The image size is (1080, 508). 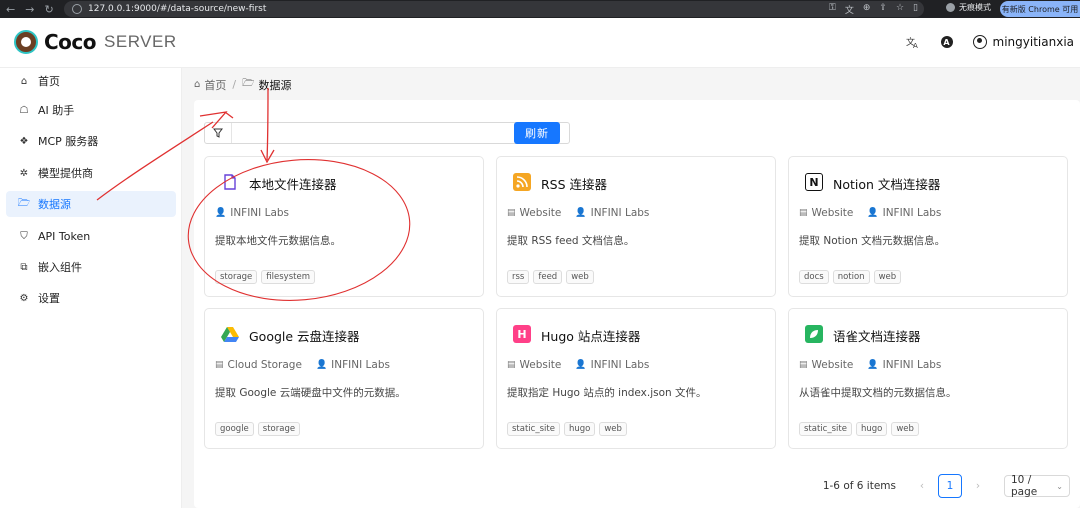 What do you see at coordinates (569, 429) in the screenshot?
I see `connector-tags: static_site hugo web` at bounding box center [569, 429].